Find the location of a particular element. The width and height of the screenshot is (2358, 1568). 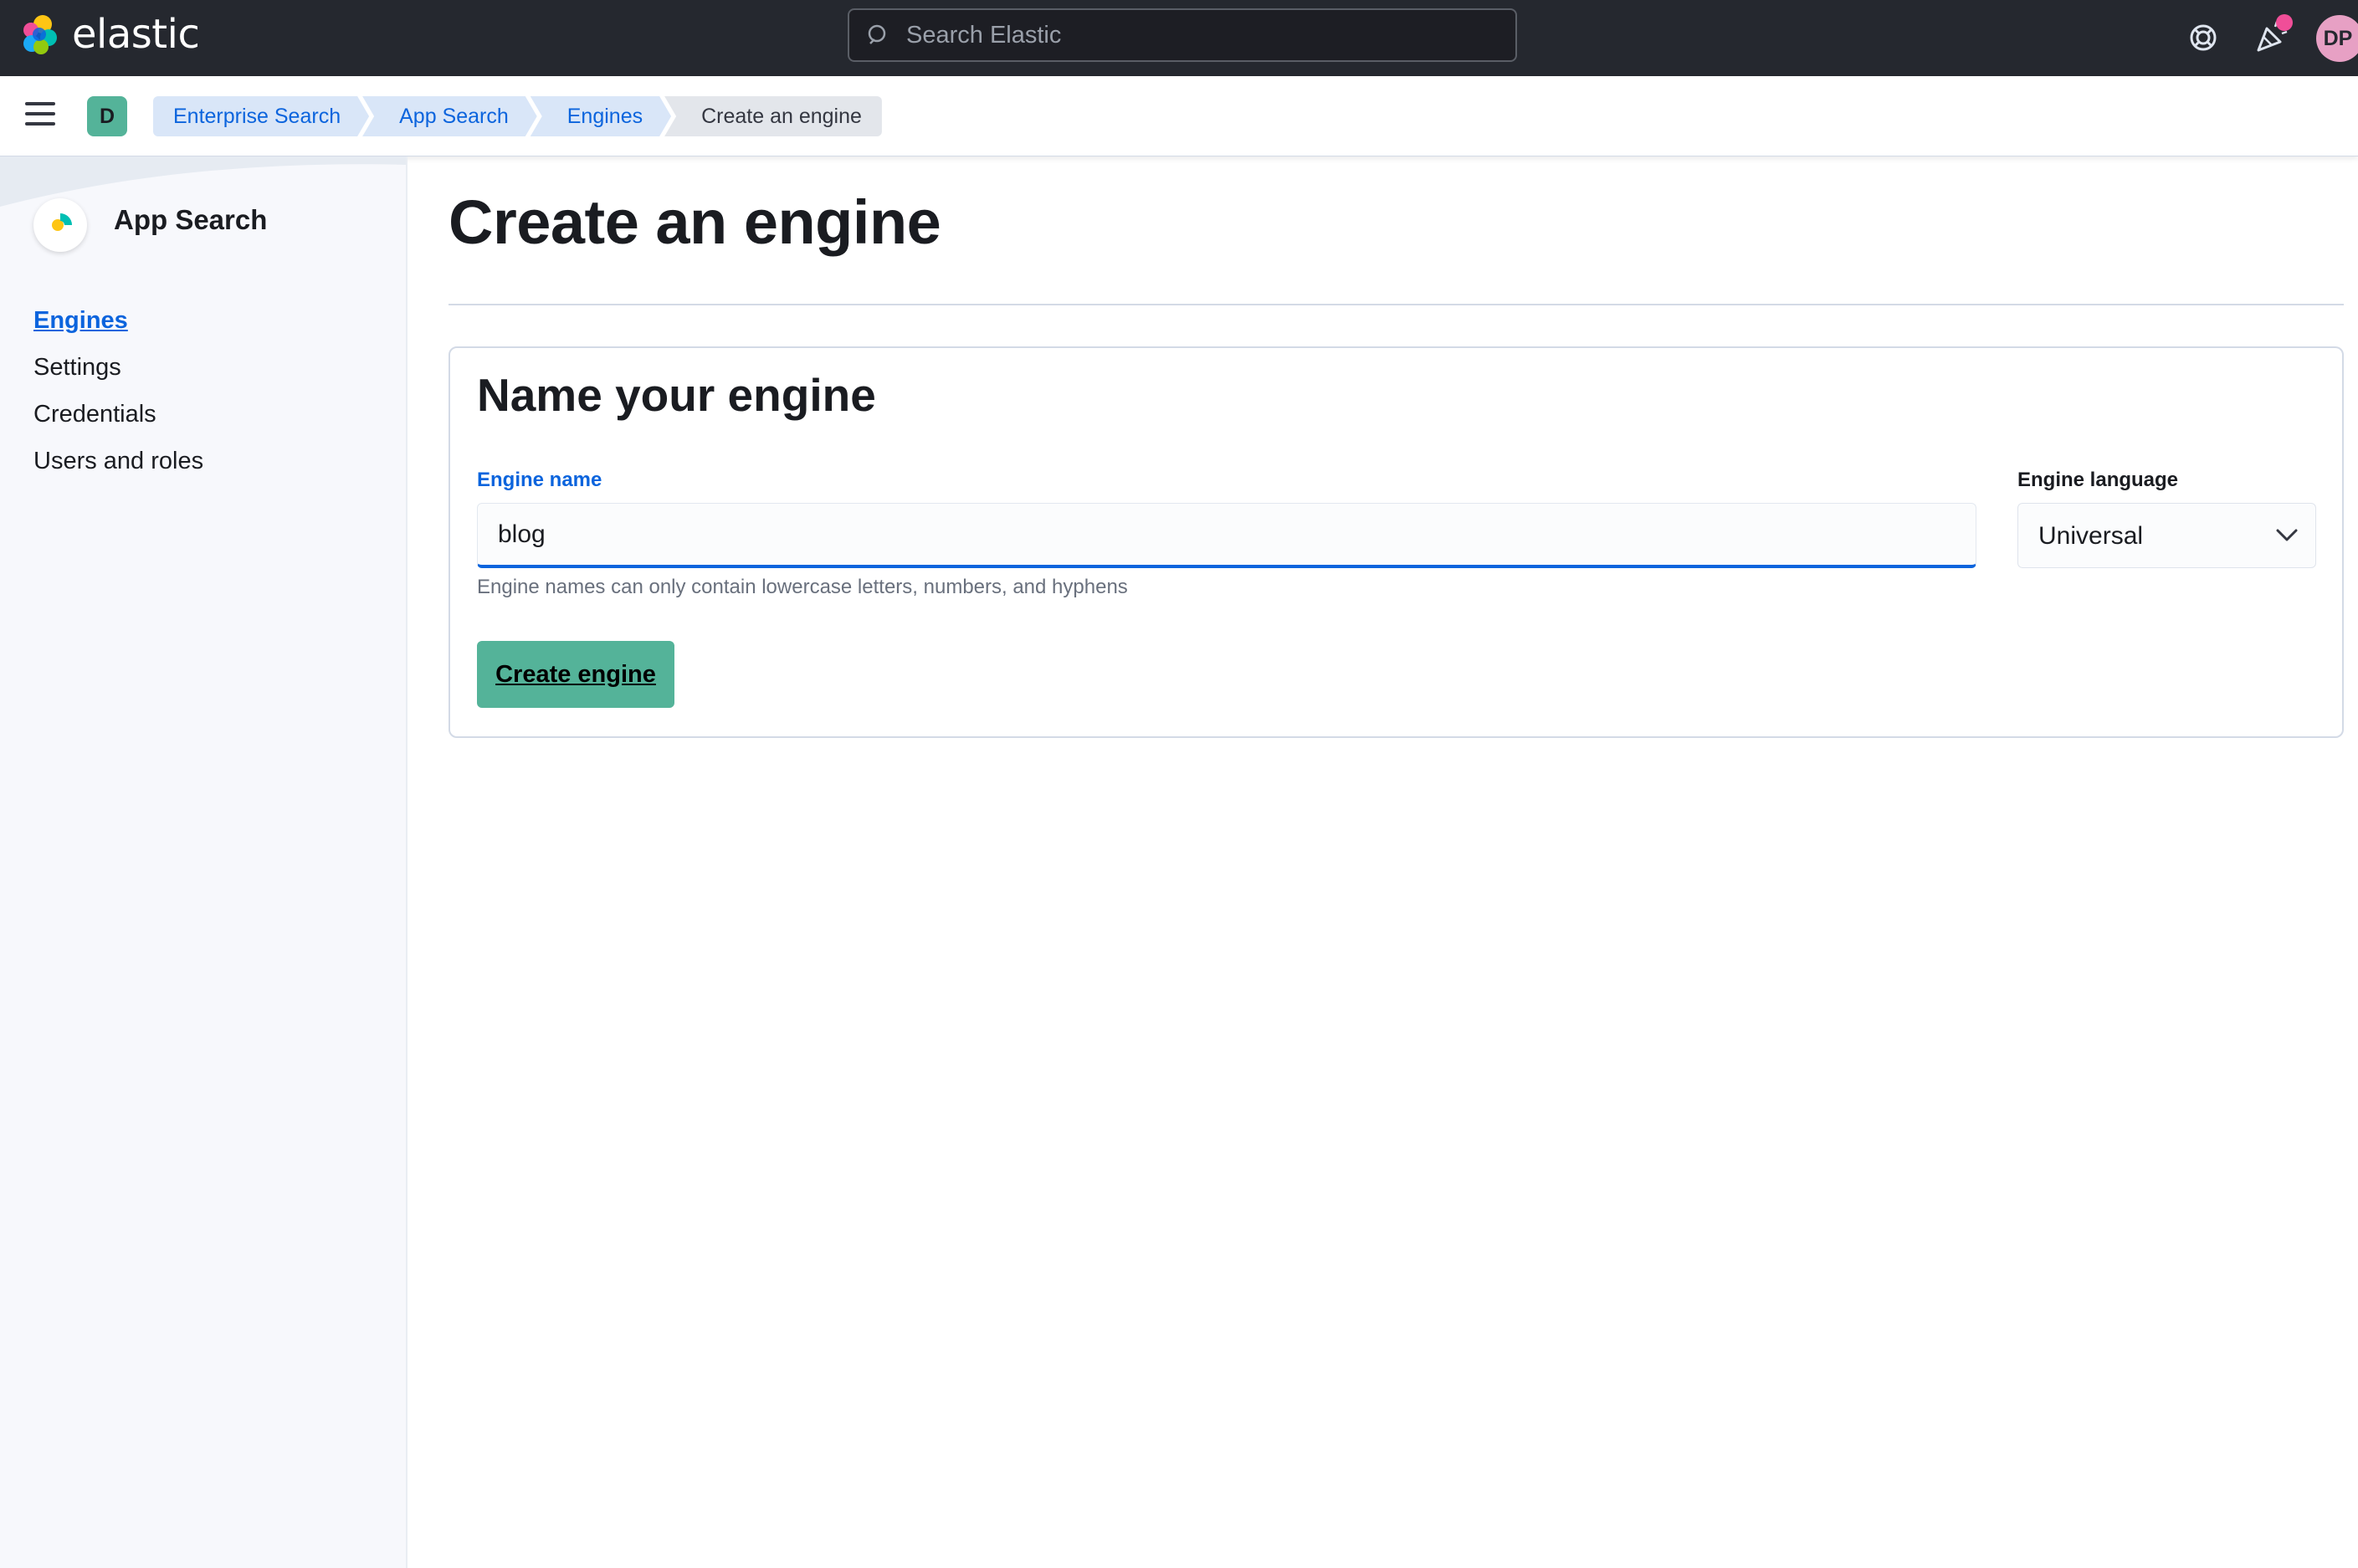

engine-language-select: Universal is located at coordinates (2166, 535).